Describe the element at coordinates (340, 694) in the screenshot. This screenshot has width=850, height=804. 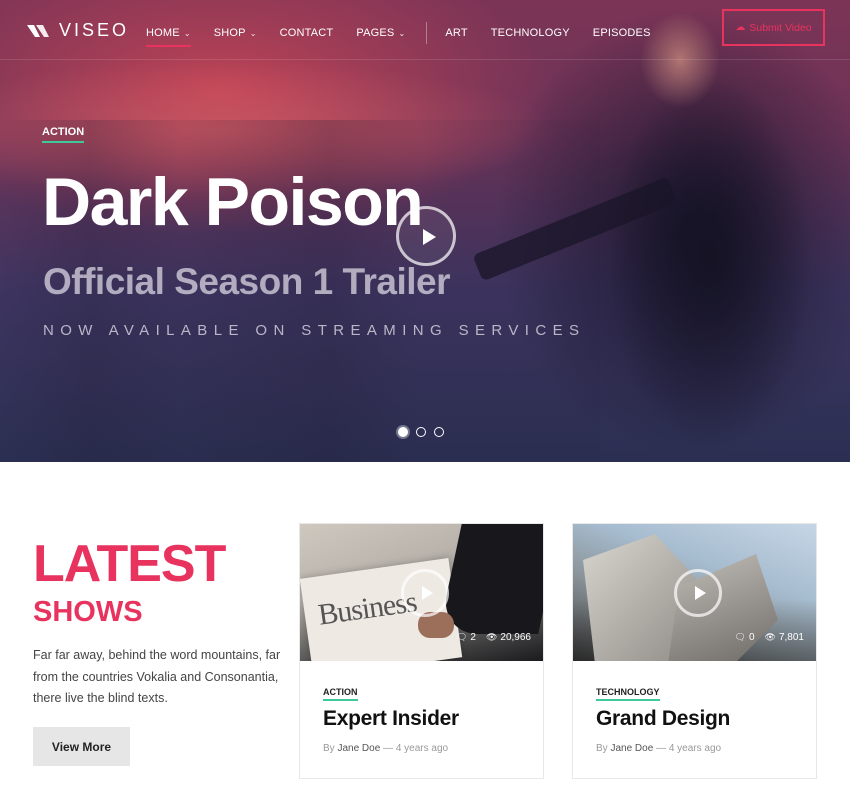
I see `card-category-link: ACTION` at that location.